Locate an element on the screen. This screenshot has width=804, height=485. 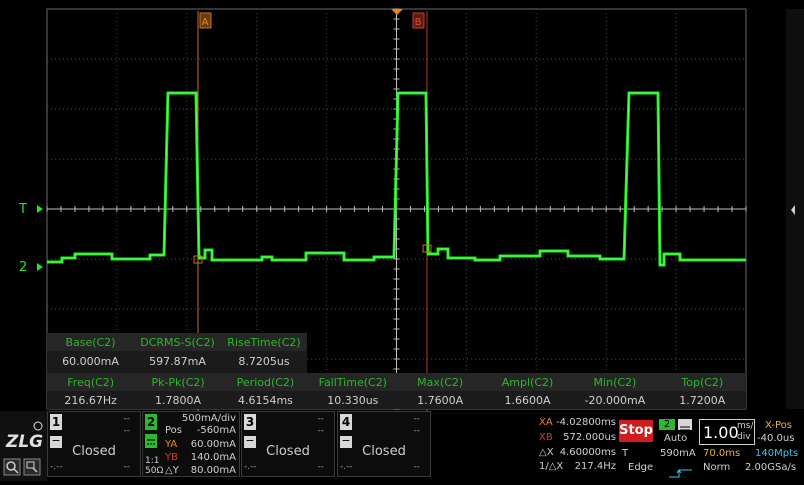
cursor-a-label: A is located at coordinates (205, 22).